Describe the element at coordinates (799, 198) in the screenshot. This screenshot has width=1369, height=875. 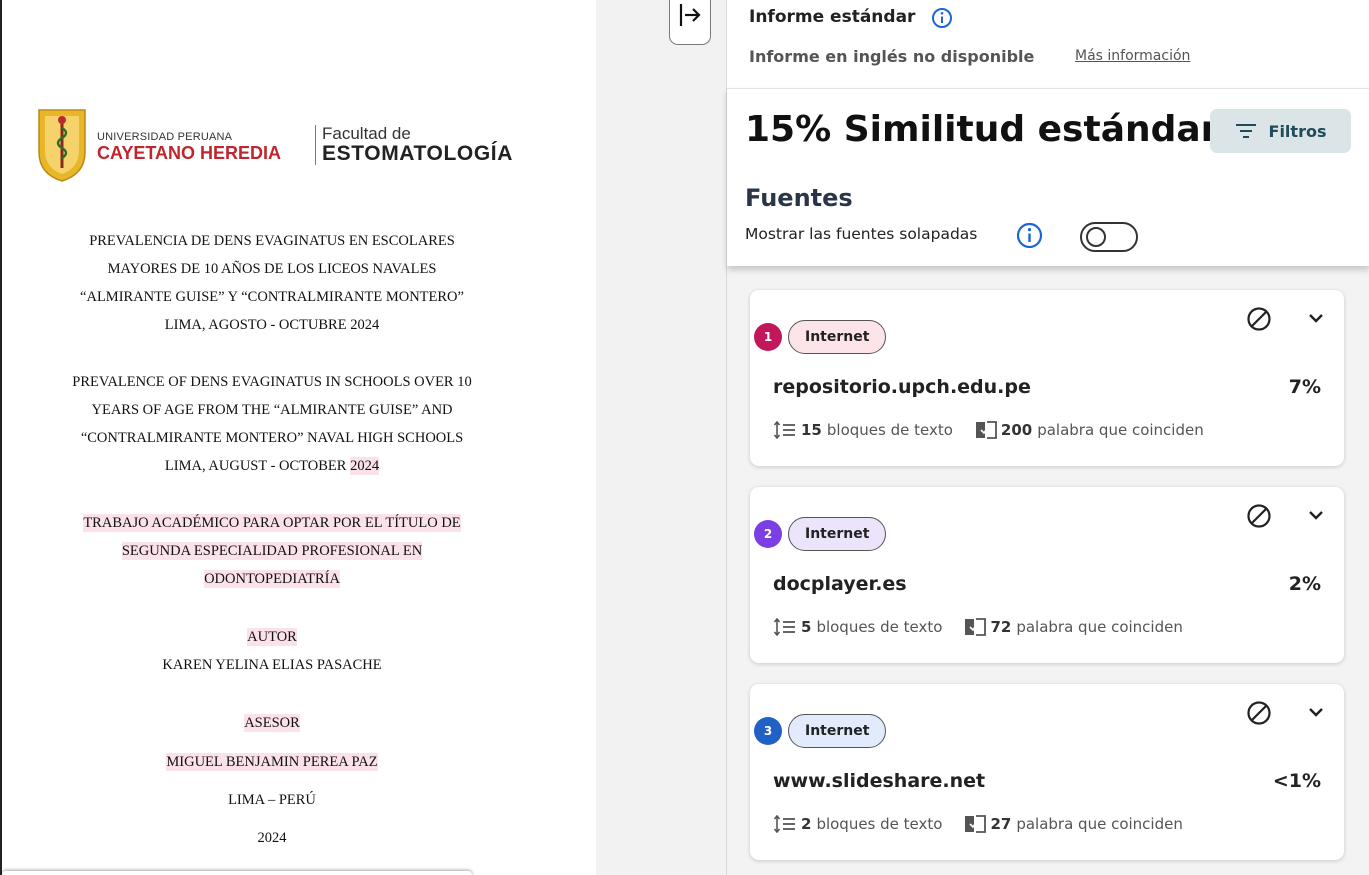
I see `sources-heading: Fuentes` at that location.